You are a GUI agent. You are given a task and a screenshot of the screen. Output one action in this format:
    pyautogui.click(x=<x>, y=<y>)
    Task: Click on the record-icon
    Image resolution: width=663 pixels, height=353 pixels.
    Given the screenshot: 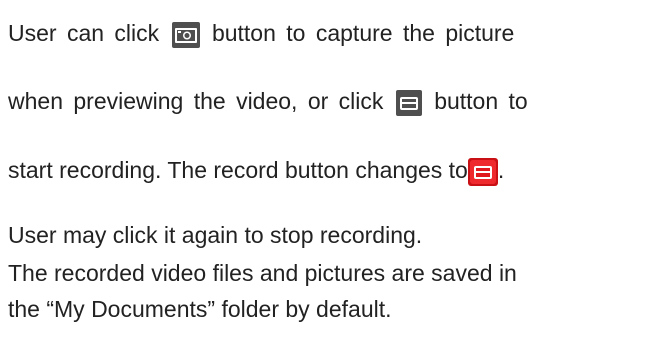 What is the action you would take?
    pyautogui.click(x=408, y=103)
    